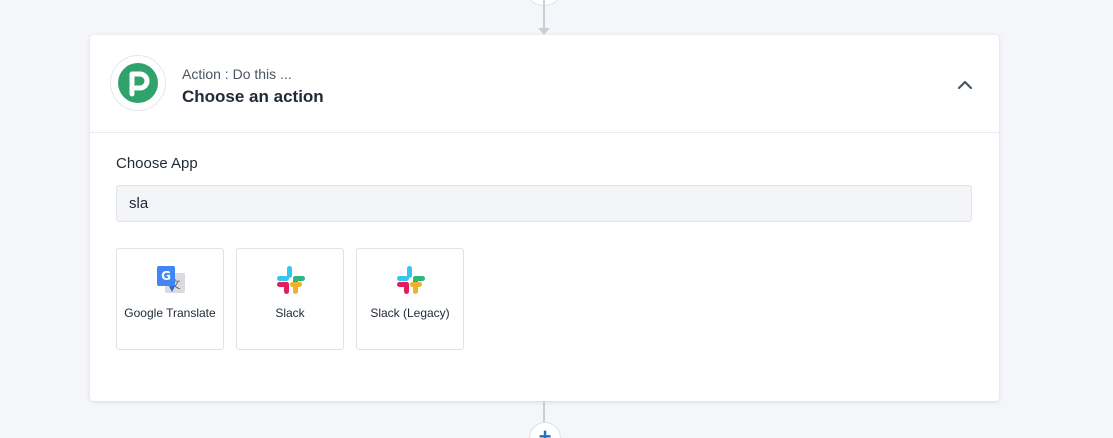 The height and width of the screenshot is (438, 1113). What do you see at coordinates (544, 203) in the screenshot?
I see `app-search-input` at bounding box center [544, 203].